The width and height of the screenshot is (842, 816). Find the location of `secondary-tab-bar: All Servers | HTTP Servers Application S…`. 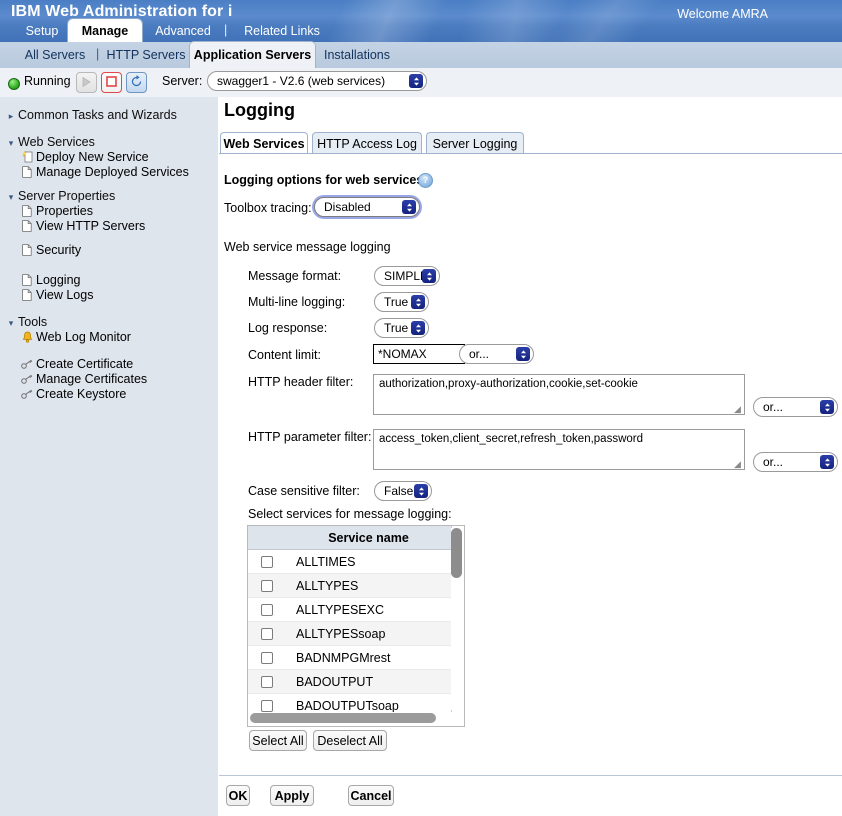

secondary-tab-bar: All Servers | HTTP Servers Application S… is located at coordinates (421, 55).